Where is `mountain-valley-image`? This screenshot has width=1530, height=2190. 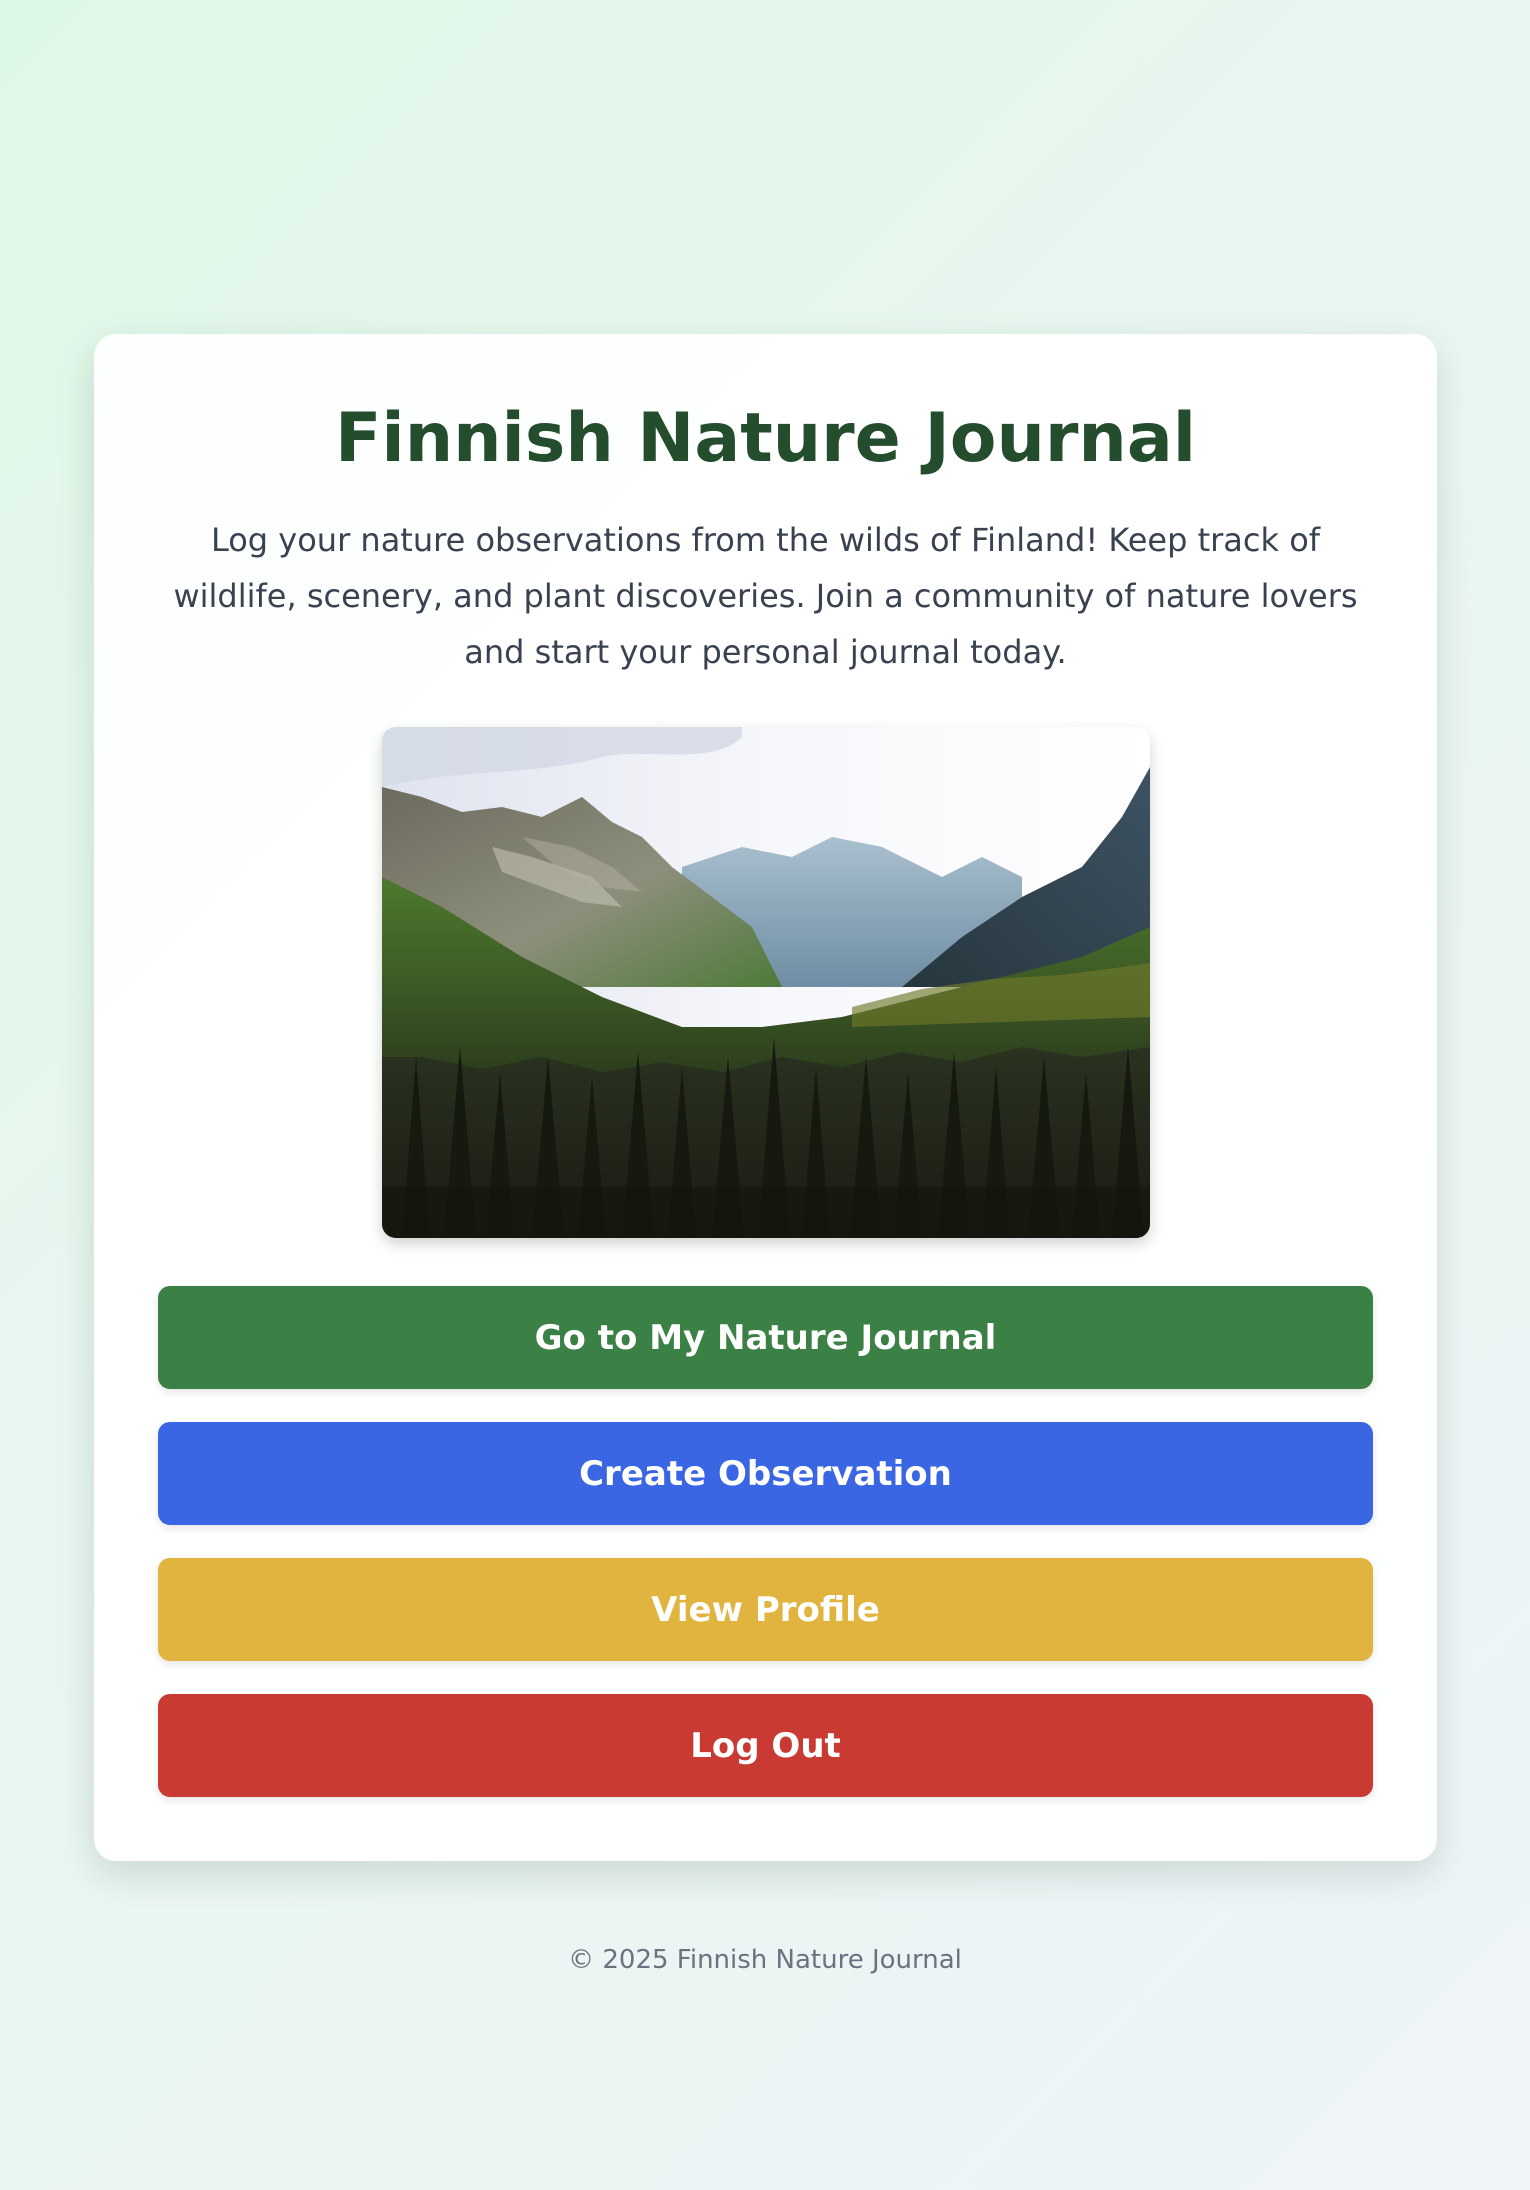 mountain-valley-image is located at coordinates (766, 982).